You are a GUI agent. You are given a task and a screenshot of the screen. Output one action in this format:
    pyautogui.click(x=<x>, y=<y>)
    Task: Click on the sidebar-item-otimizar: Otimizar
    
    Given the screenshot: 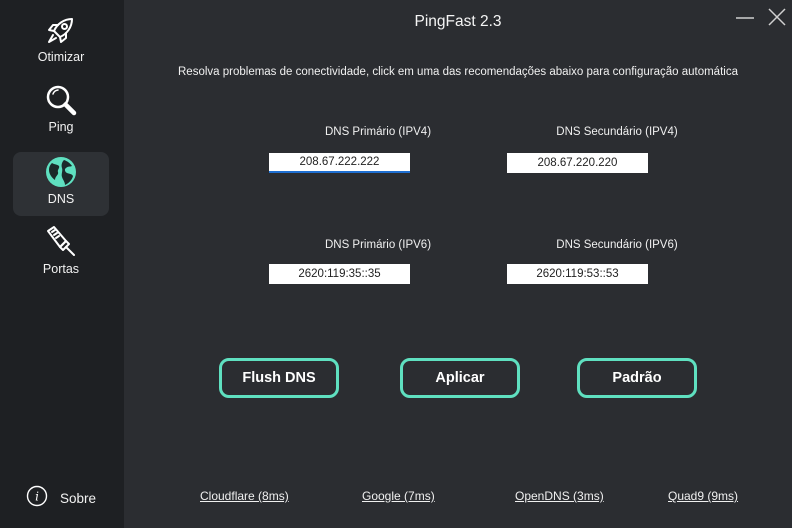 What is the action you would take?
    pyautogui.click(x=61, y=42)
    